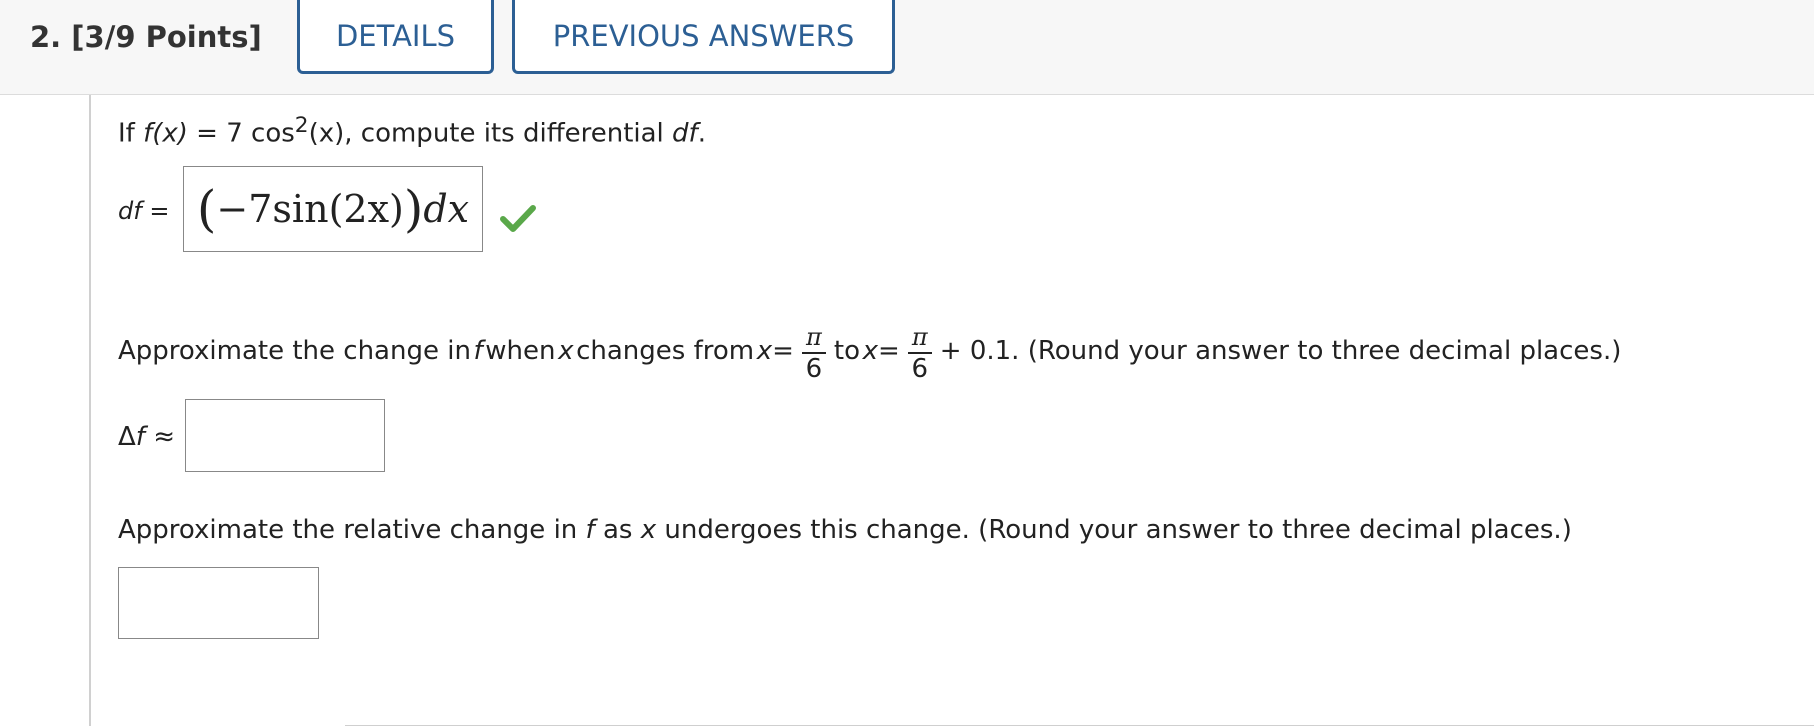  I want to click on open-paren: (, so click(206, 209).